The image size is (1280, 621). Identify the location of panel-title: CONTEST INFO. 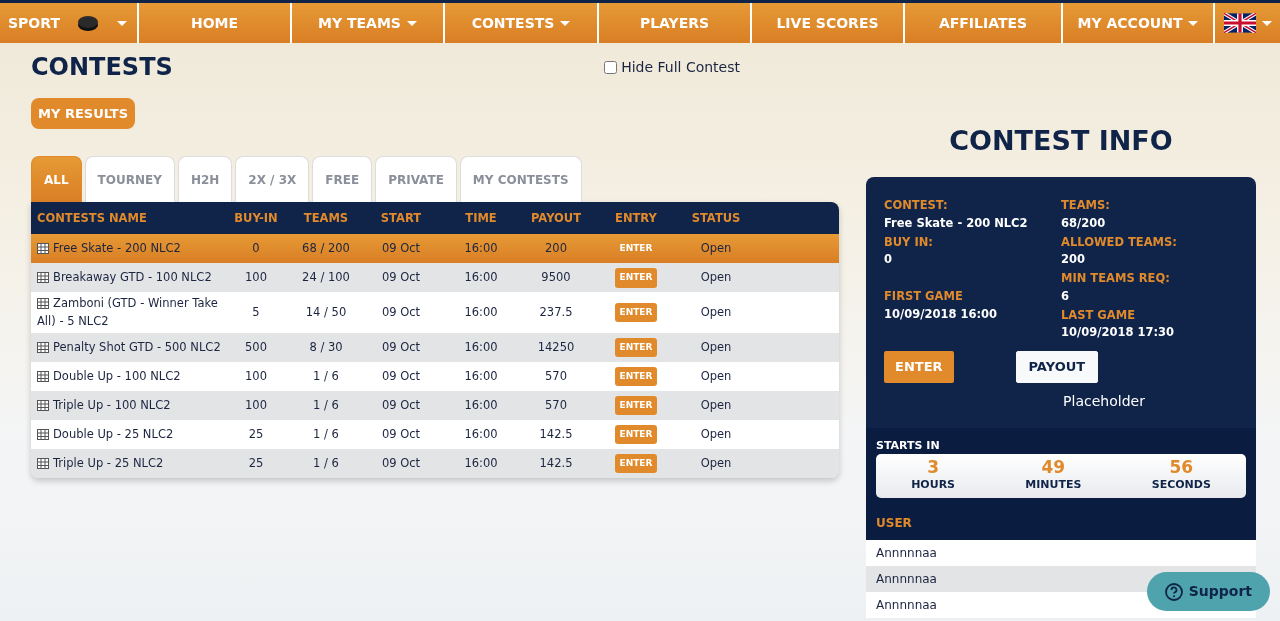
(1061, 141).